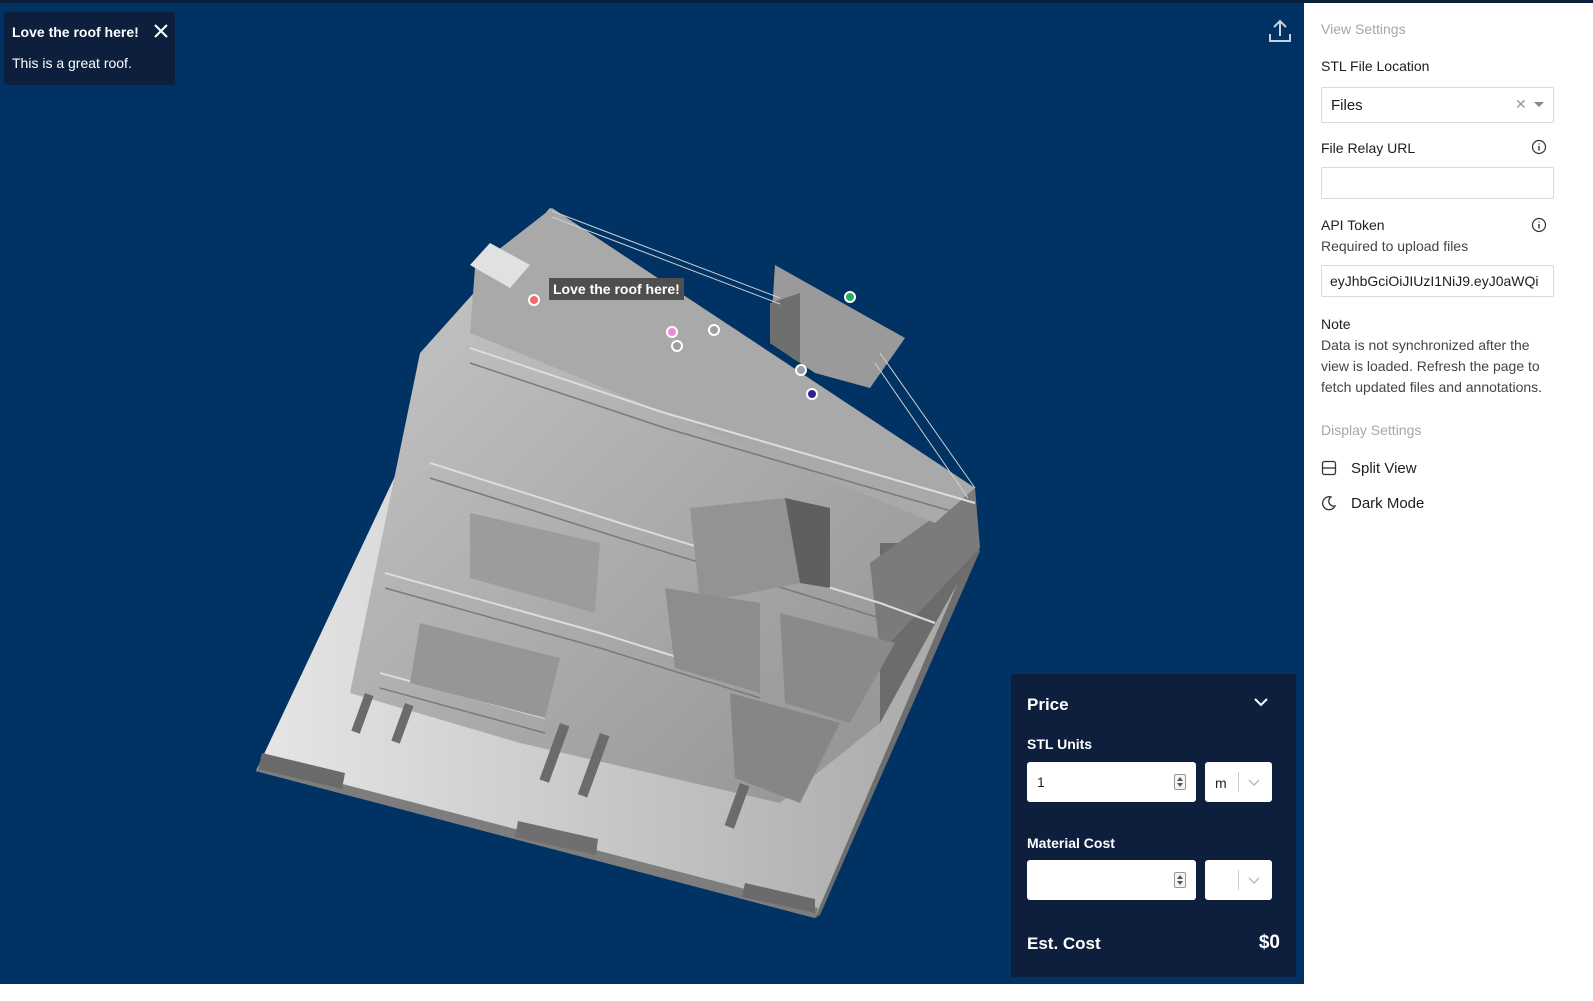 Image resolution: width=1593 pixels, height=1001 pixels. Describe the element at coordinates (1441, 469) in the screenshot. I see `split-view-toggle: Split View` at that location.